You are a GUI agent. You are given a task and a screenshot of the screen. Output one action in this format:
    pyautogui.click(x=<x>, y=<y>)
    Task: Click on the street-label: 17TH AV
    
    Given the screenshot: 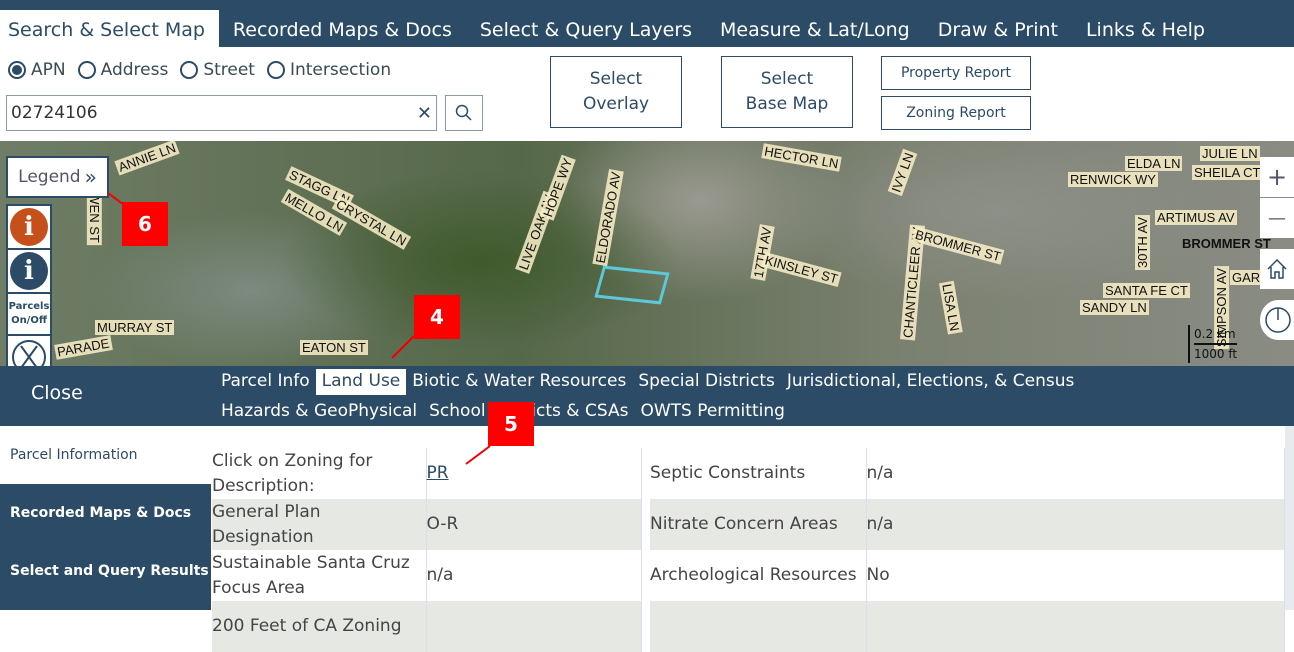 What is the action you would take?
    pyautogui.click(x=762, y=252)
    